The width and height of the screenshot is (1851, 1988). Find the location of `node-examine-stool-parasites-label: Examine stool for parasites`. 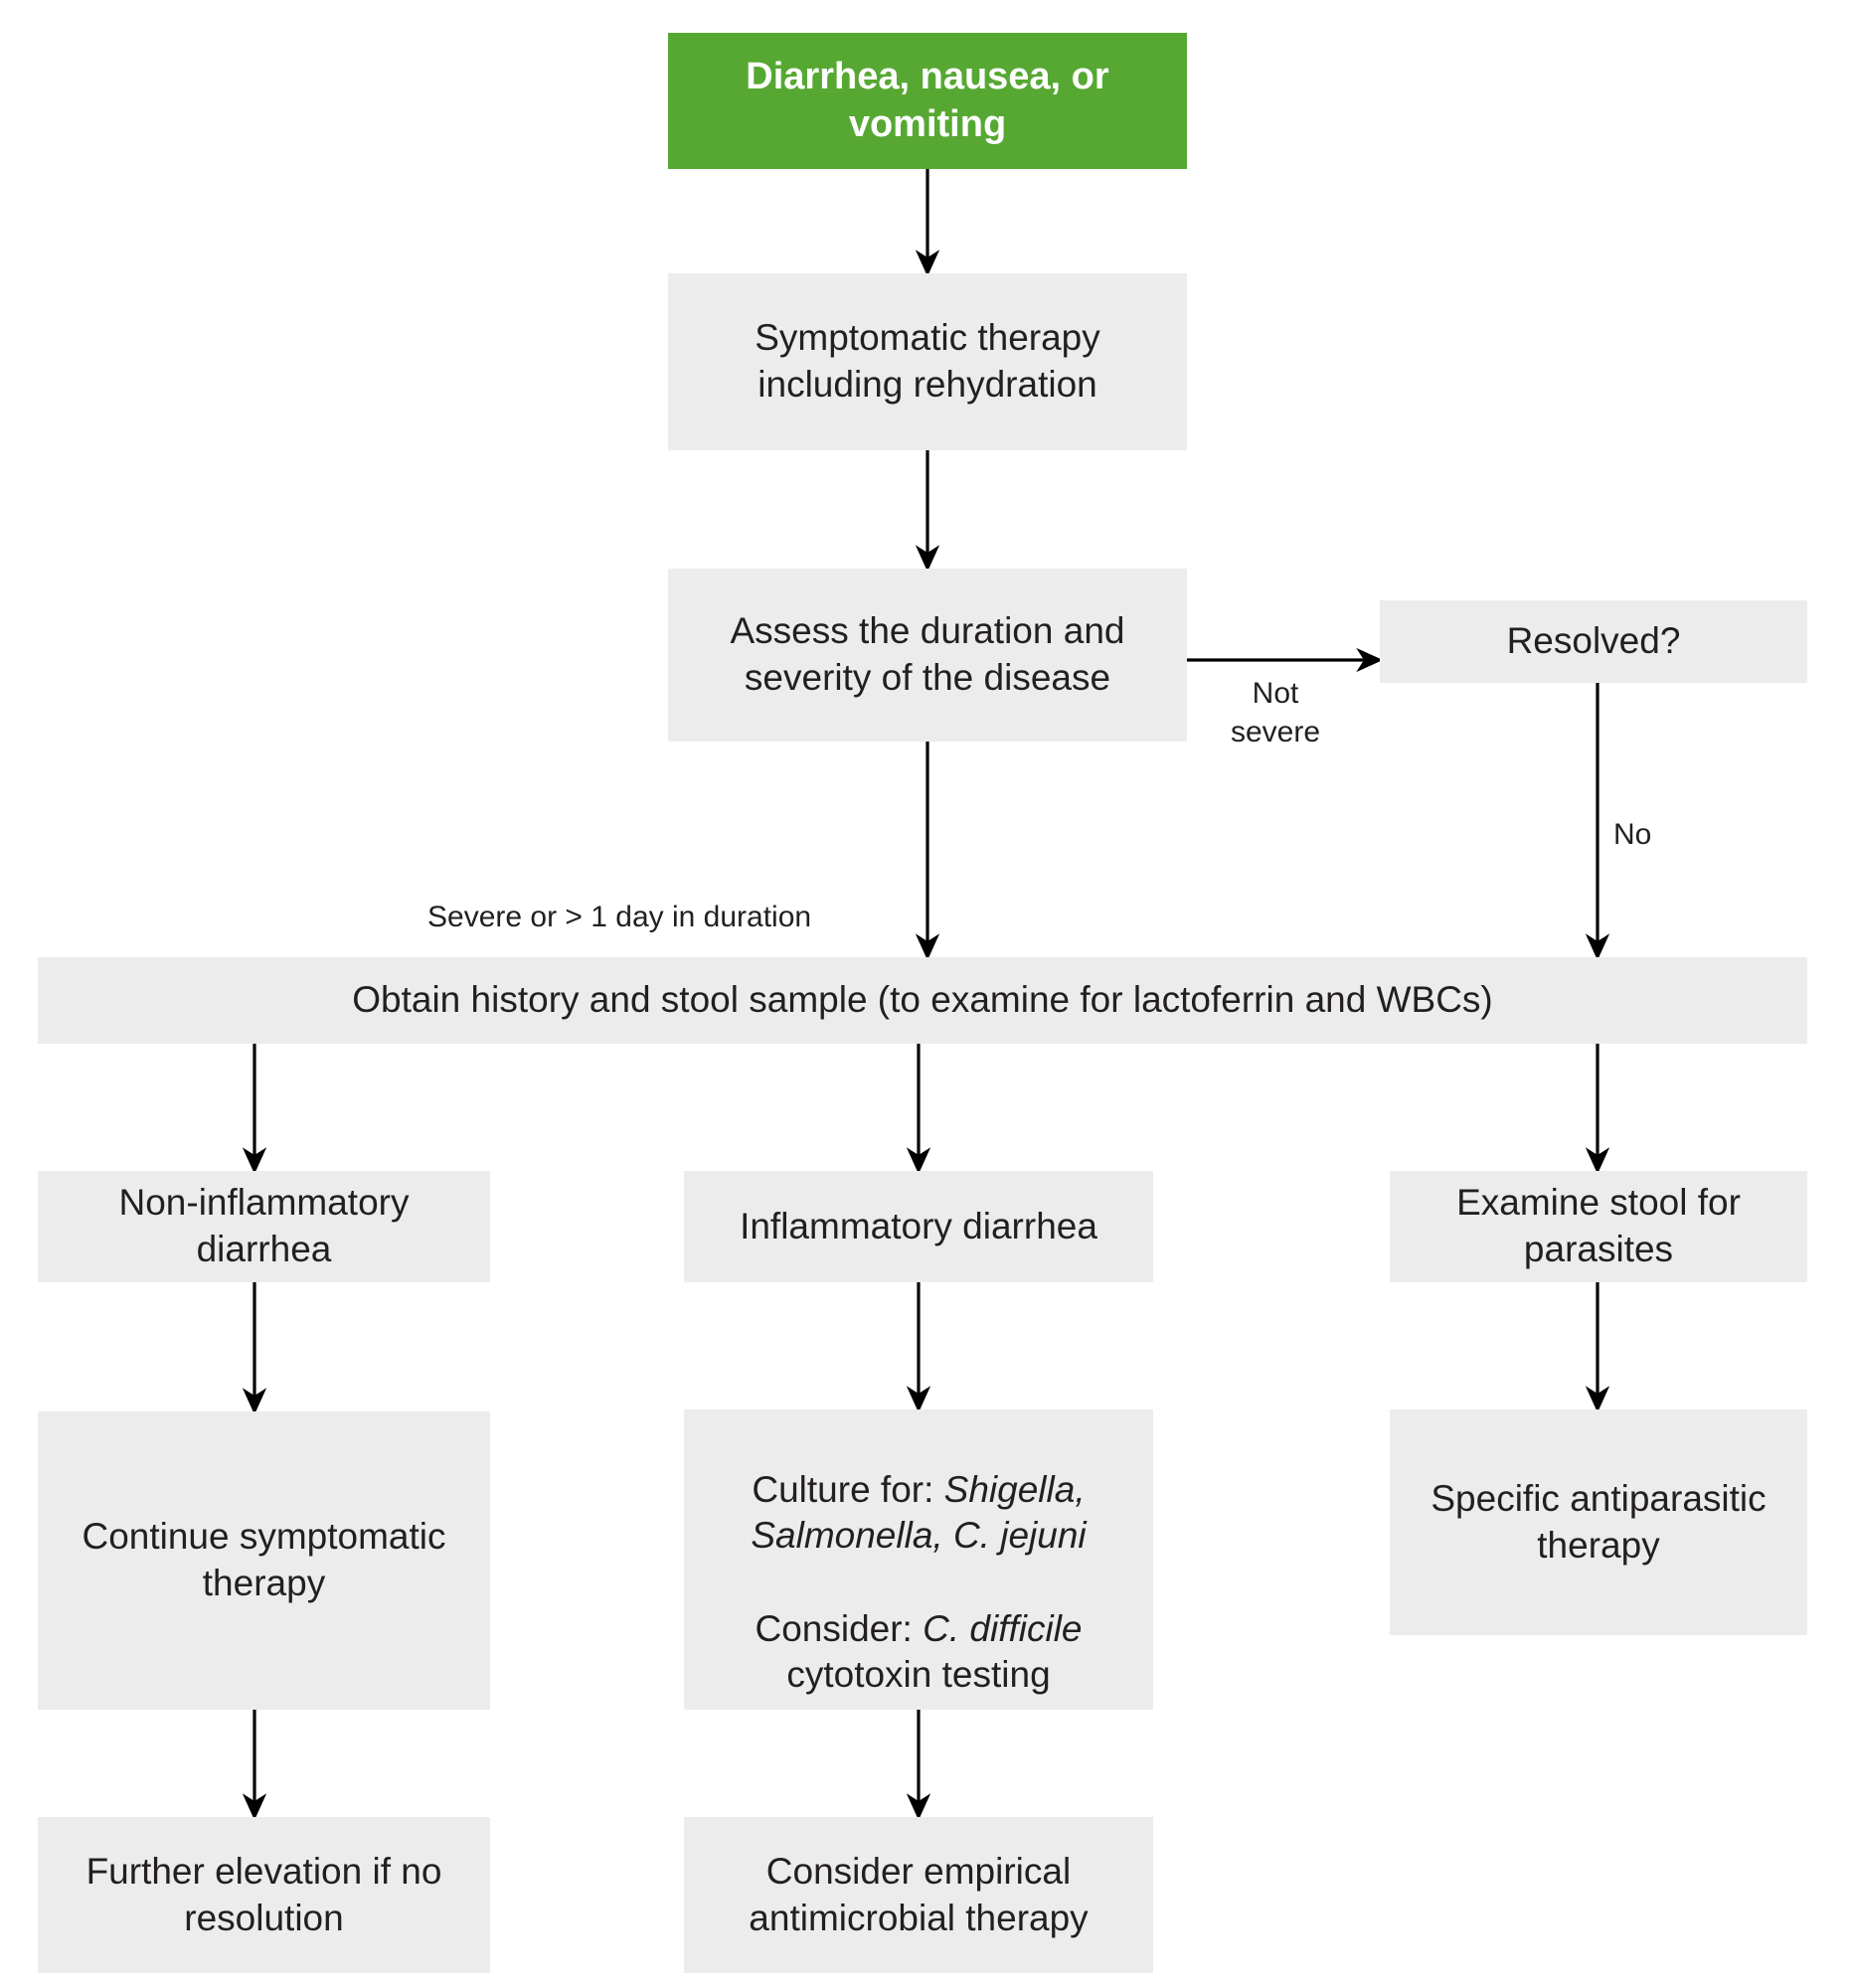

node-examine-stool-parasites-label: Examine stool for parasites is located at coordinates (1598, 1225).